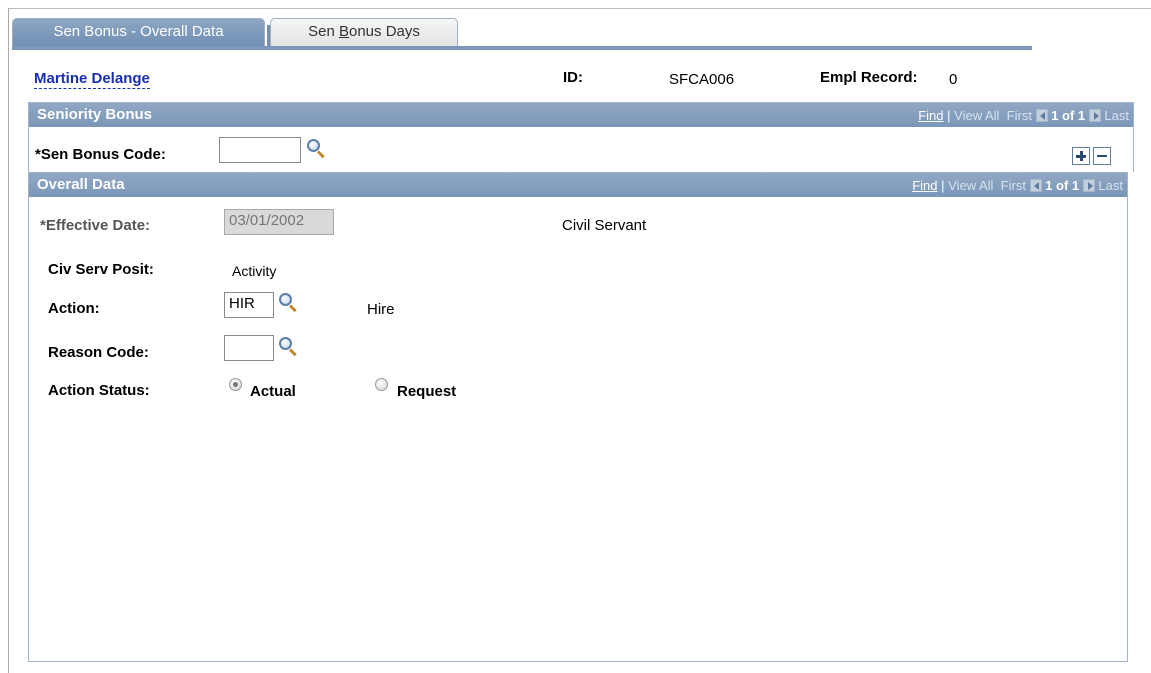  I want to click on panel-title: Overall Data, so click(81, 184).